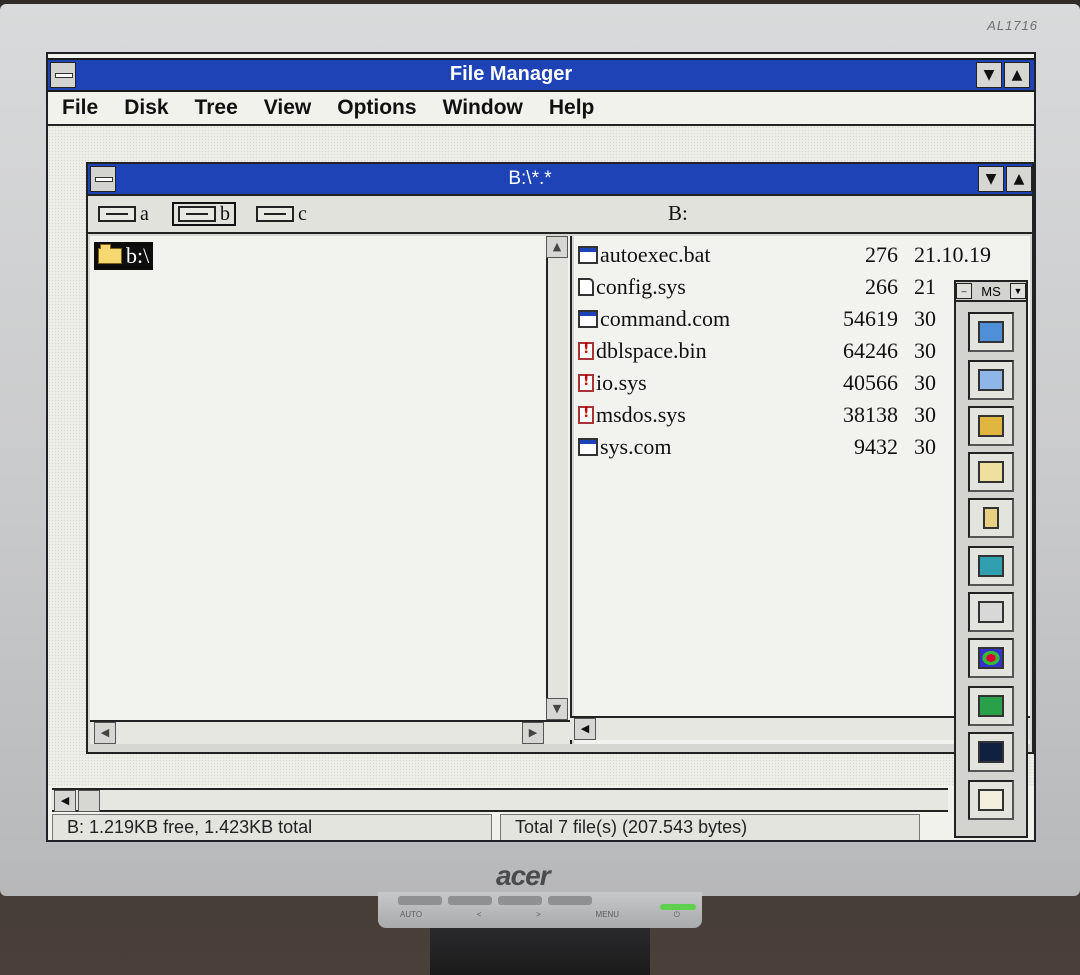 Image resolution: width=1080 pixels, height=975 pixels. I want to click on main-horizontal-scrollbar: ◀, so click(500, 800).